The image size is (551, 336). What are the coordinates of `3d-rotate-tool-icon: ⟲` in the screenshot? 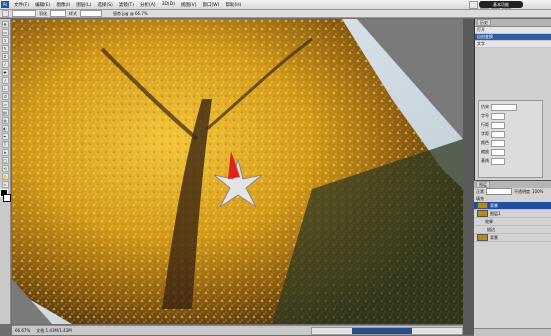 It's located at (5, 168).